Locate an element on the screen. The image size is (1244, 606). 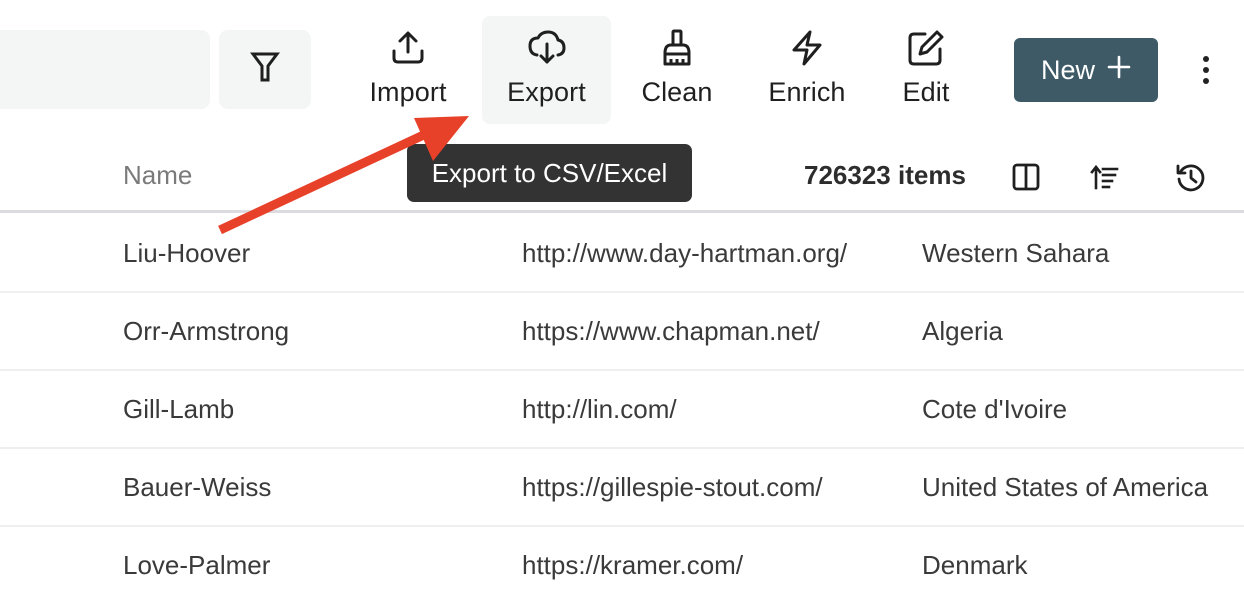
broom-icon is located at coordinates (677, 48).